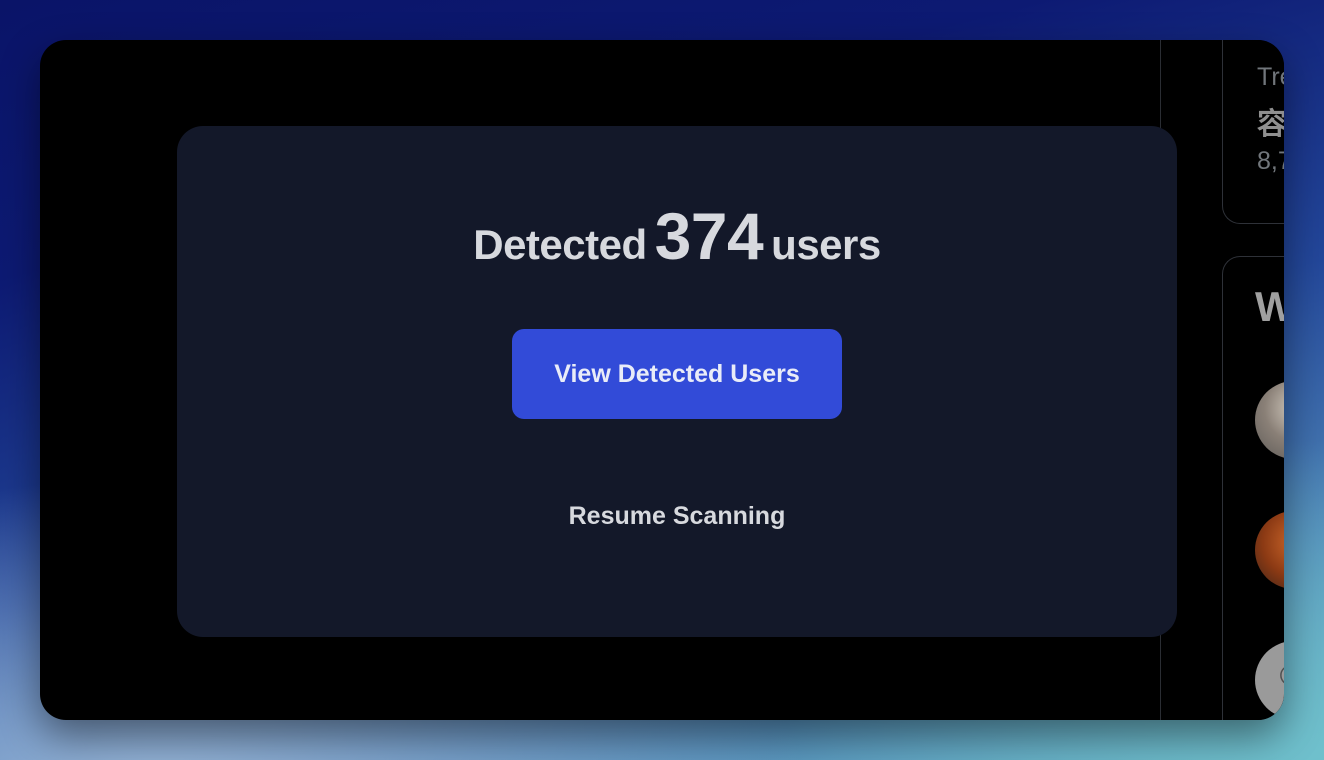 The height and width of the screenshot is (760, 1324). I want to click on trend-post-count: 8,7, so click(1270, 161).